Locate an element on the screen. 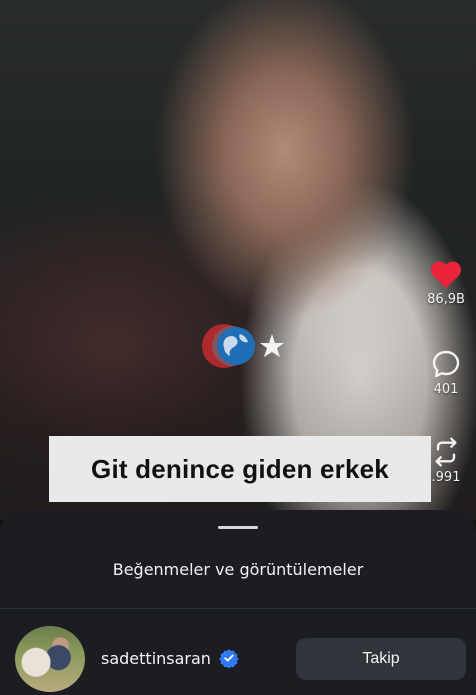 Image resolution: width=476 pixels, height=695 pixels. like-button: 86,9B is located at coordinates (446, 282).